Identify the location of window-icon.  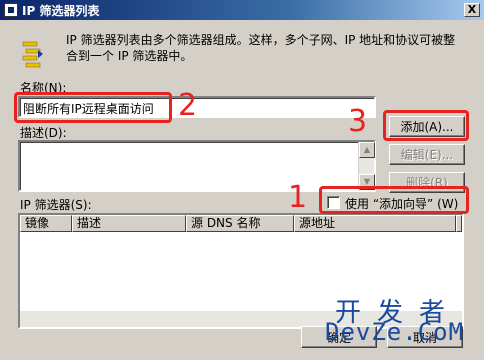
(11, 10).